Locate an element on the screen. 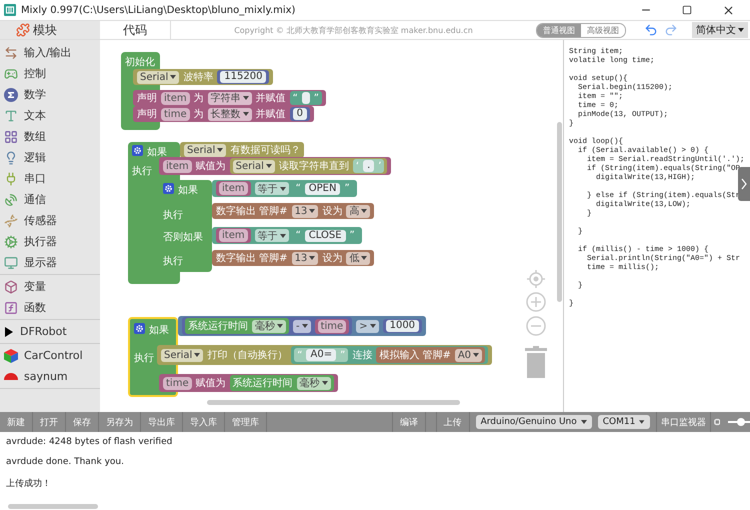 The image size is (750, 510). statement-block: 声明 time 为 长整数 并赋值 0 is located at coordinates (223, 114).